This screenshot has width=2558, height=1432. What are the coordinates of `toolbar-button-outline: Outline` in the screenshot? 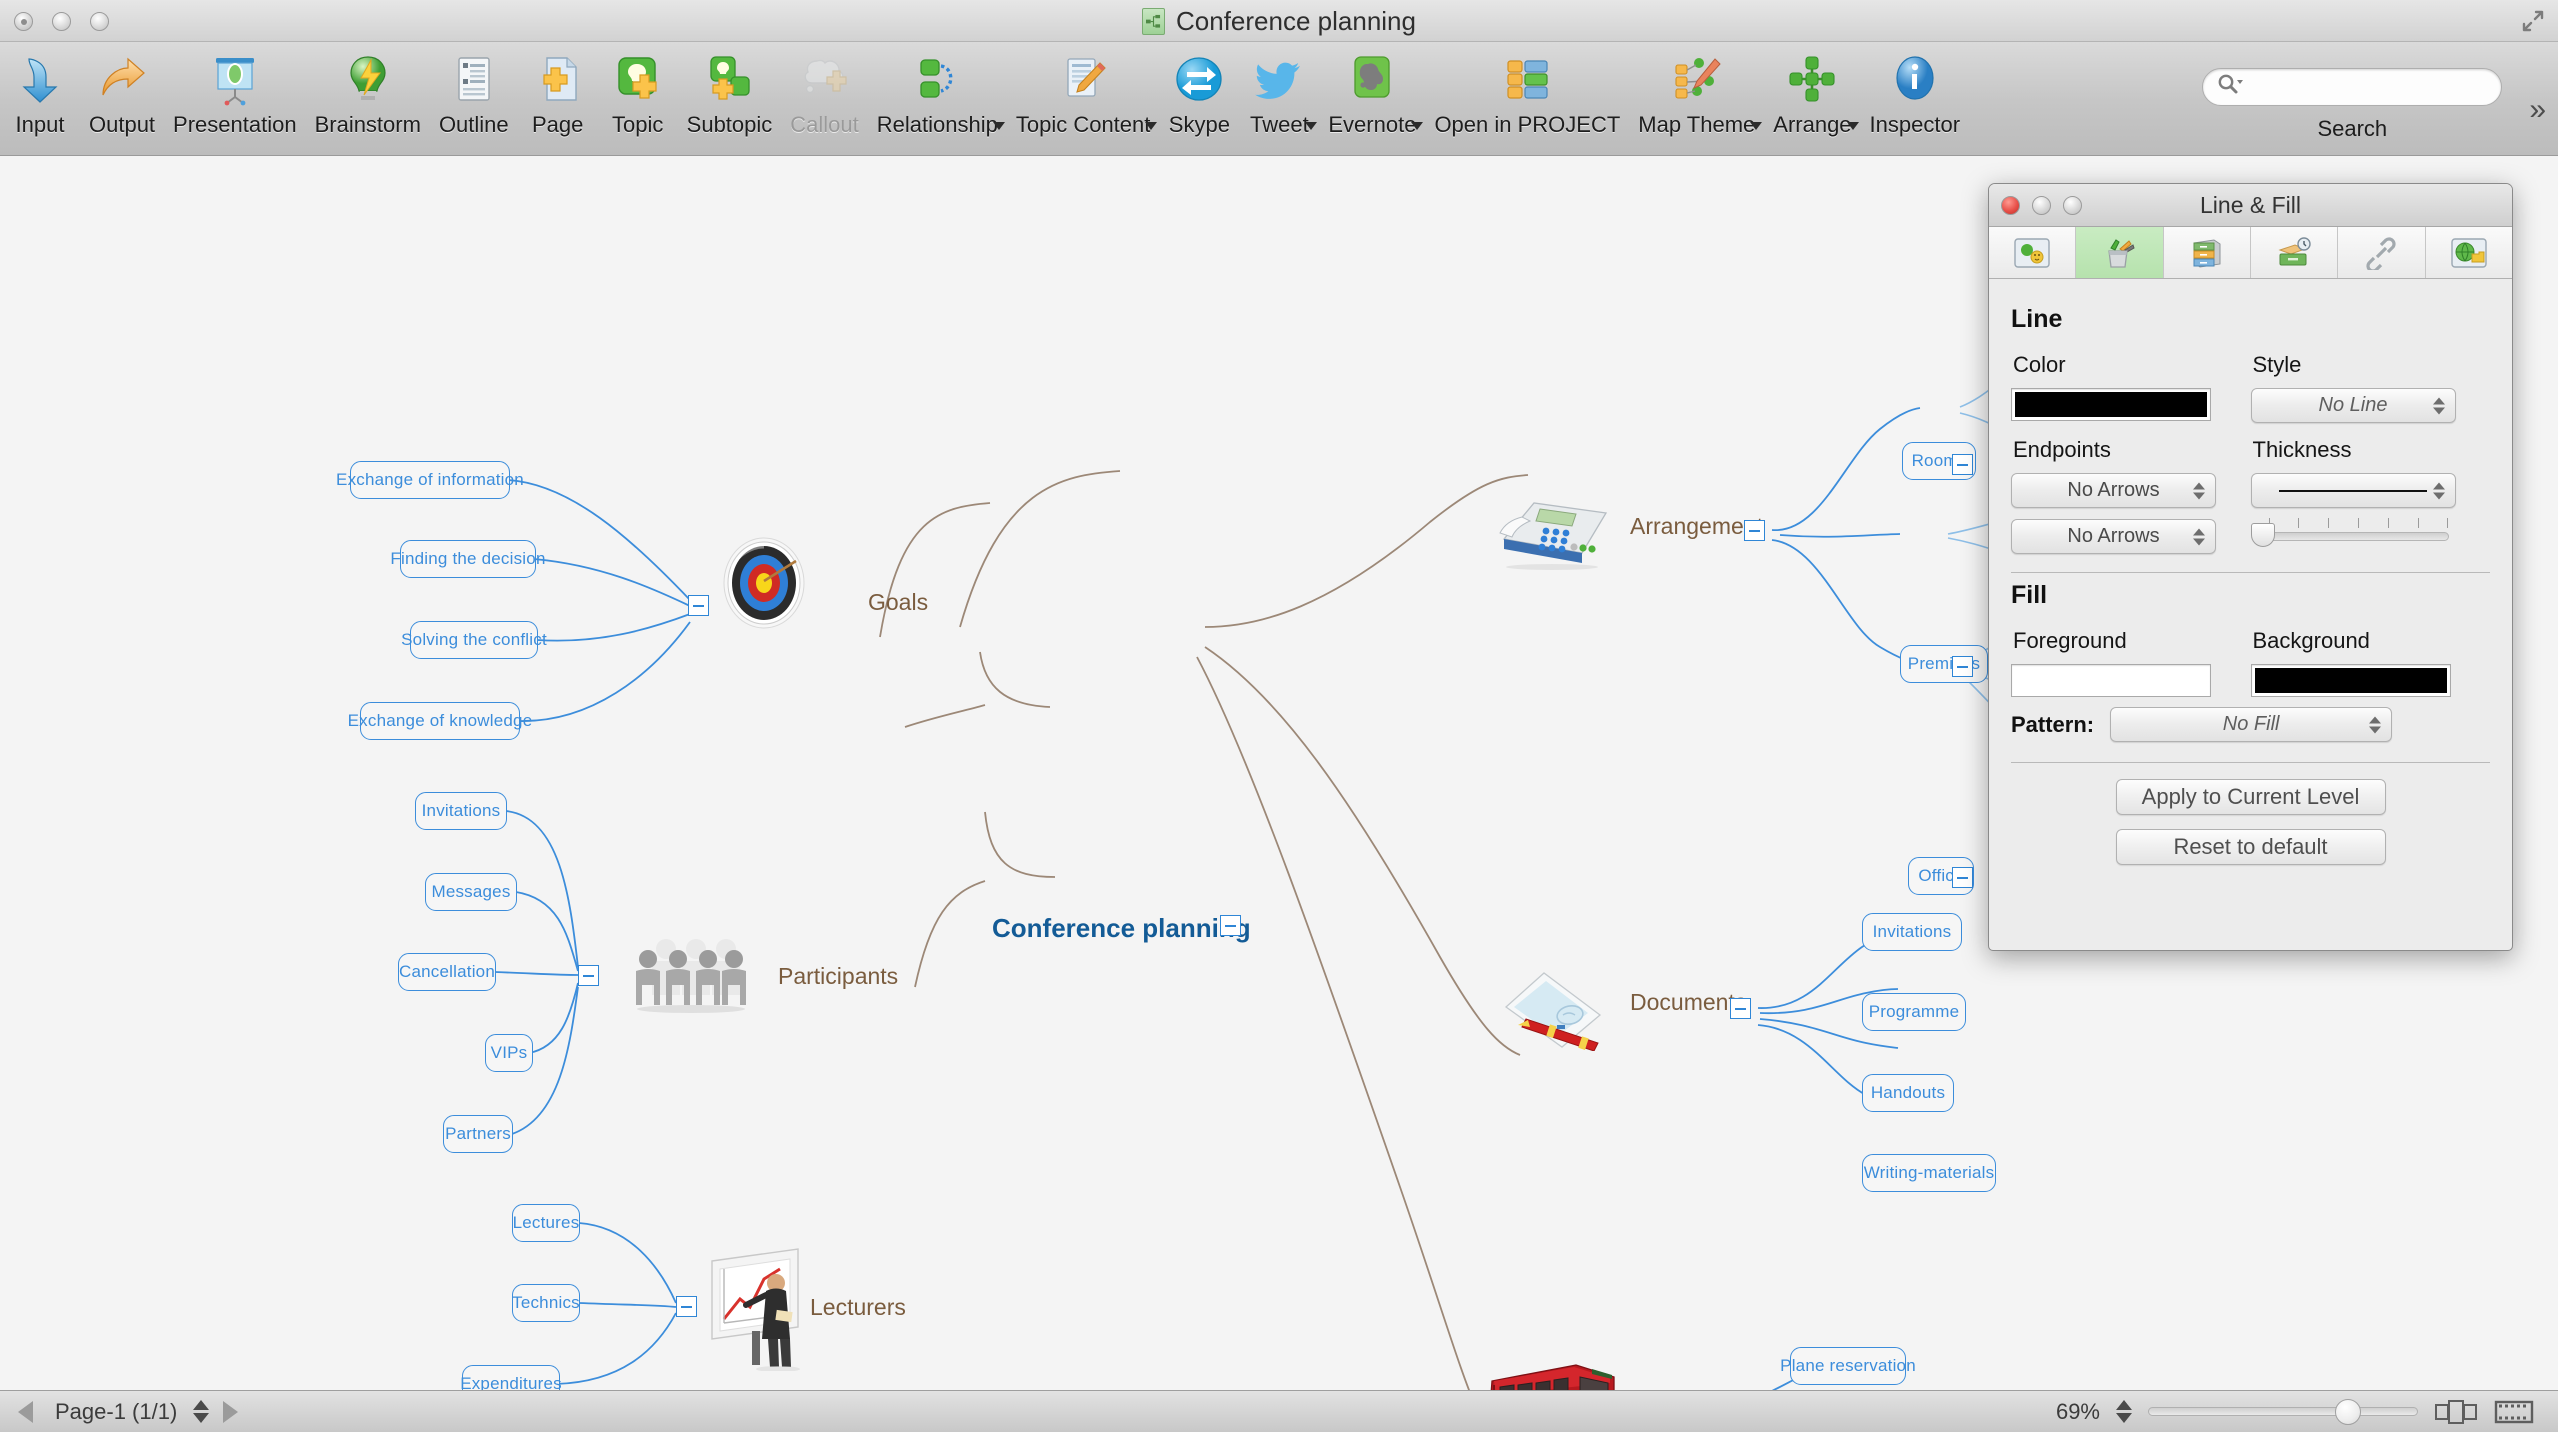 It's located at (474, 99).